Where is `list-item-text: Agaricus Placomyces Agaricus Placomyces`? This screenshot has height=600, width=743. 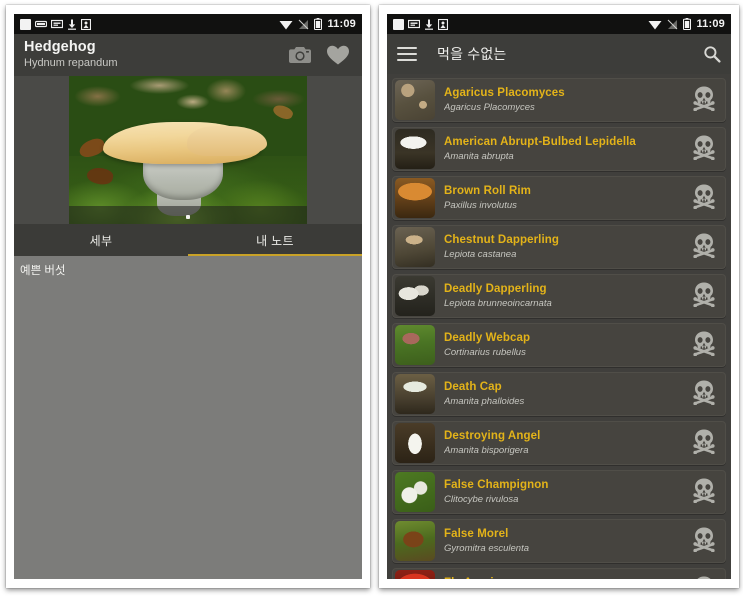
list-item-text: Agaricus Placomyces Agaricus Placomyces is located at coordinates (504, 100).